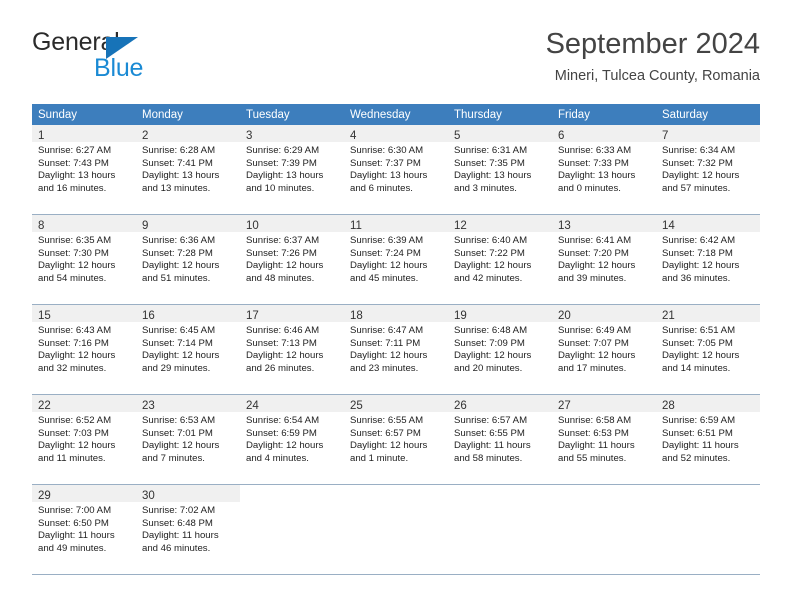  I want to click on day-number: 14, so click(668, 226).